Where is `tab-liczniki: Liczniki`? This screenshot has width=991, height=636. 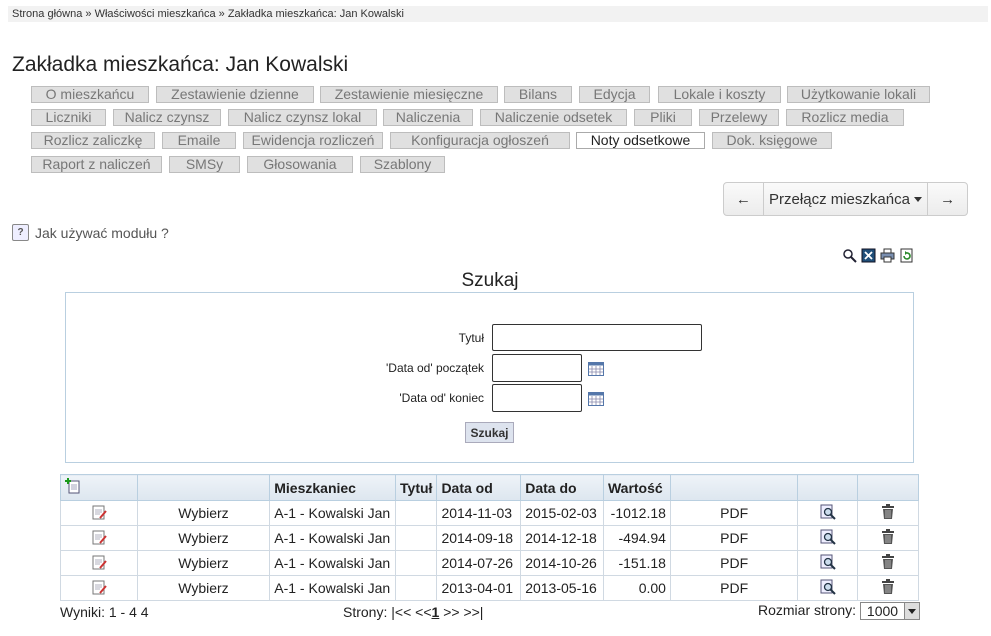
tab-liczniki: Liczniki is located at coordinates (68, 117).